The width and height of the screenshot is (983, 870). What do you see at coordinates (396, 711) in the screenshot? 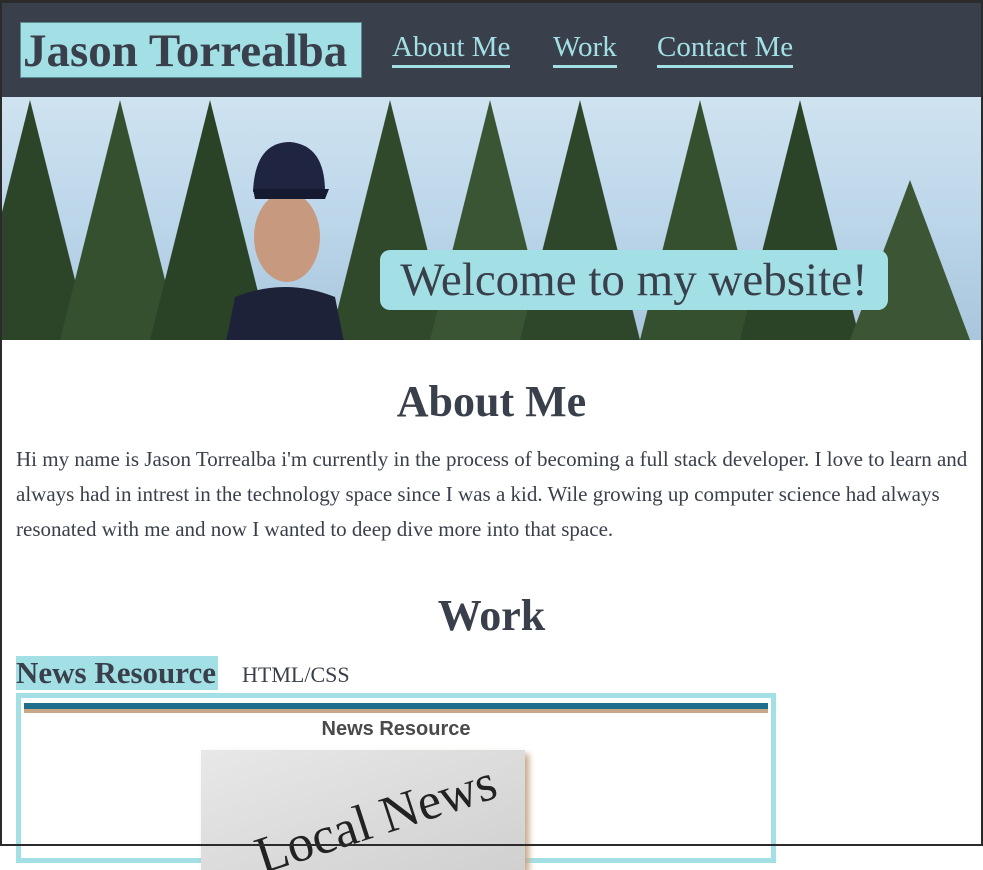
I see `preview-accent-bar` at bounding box center [396, 711].